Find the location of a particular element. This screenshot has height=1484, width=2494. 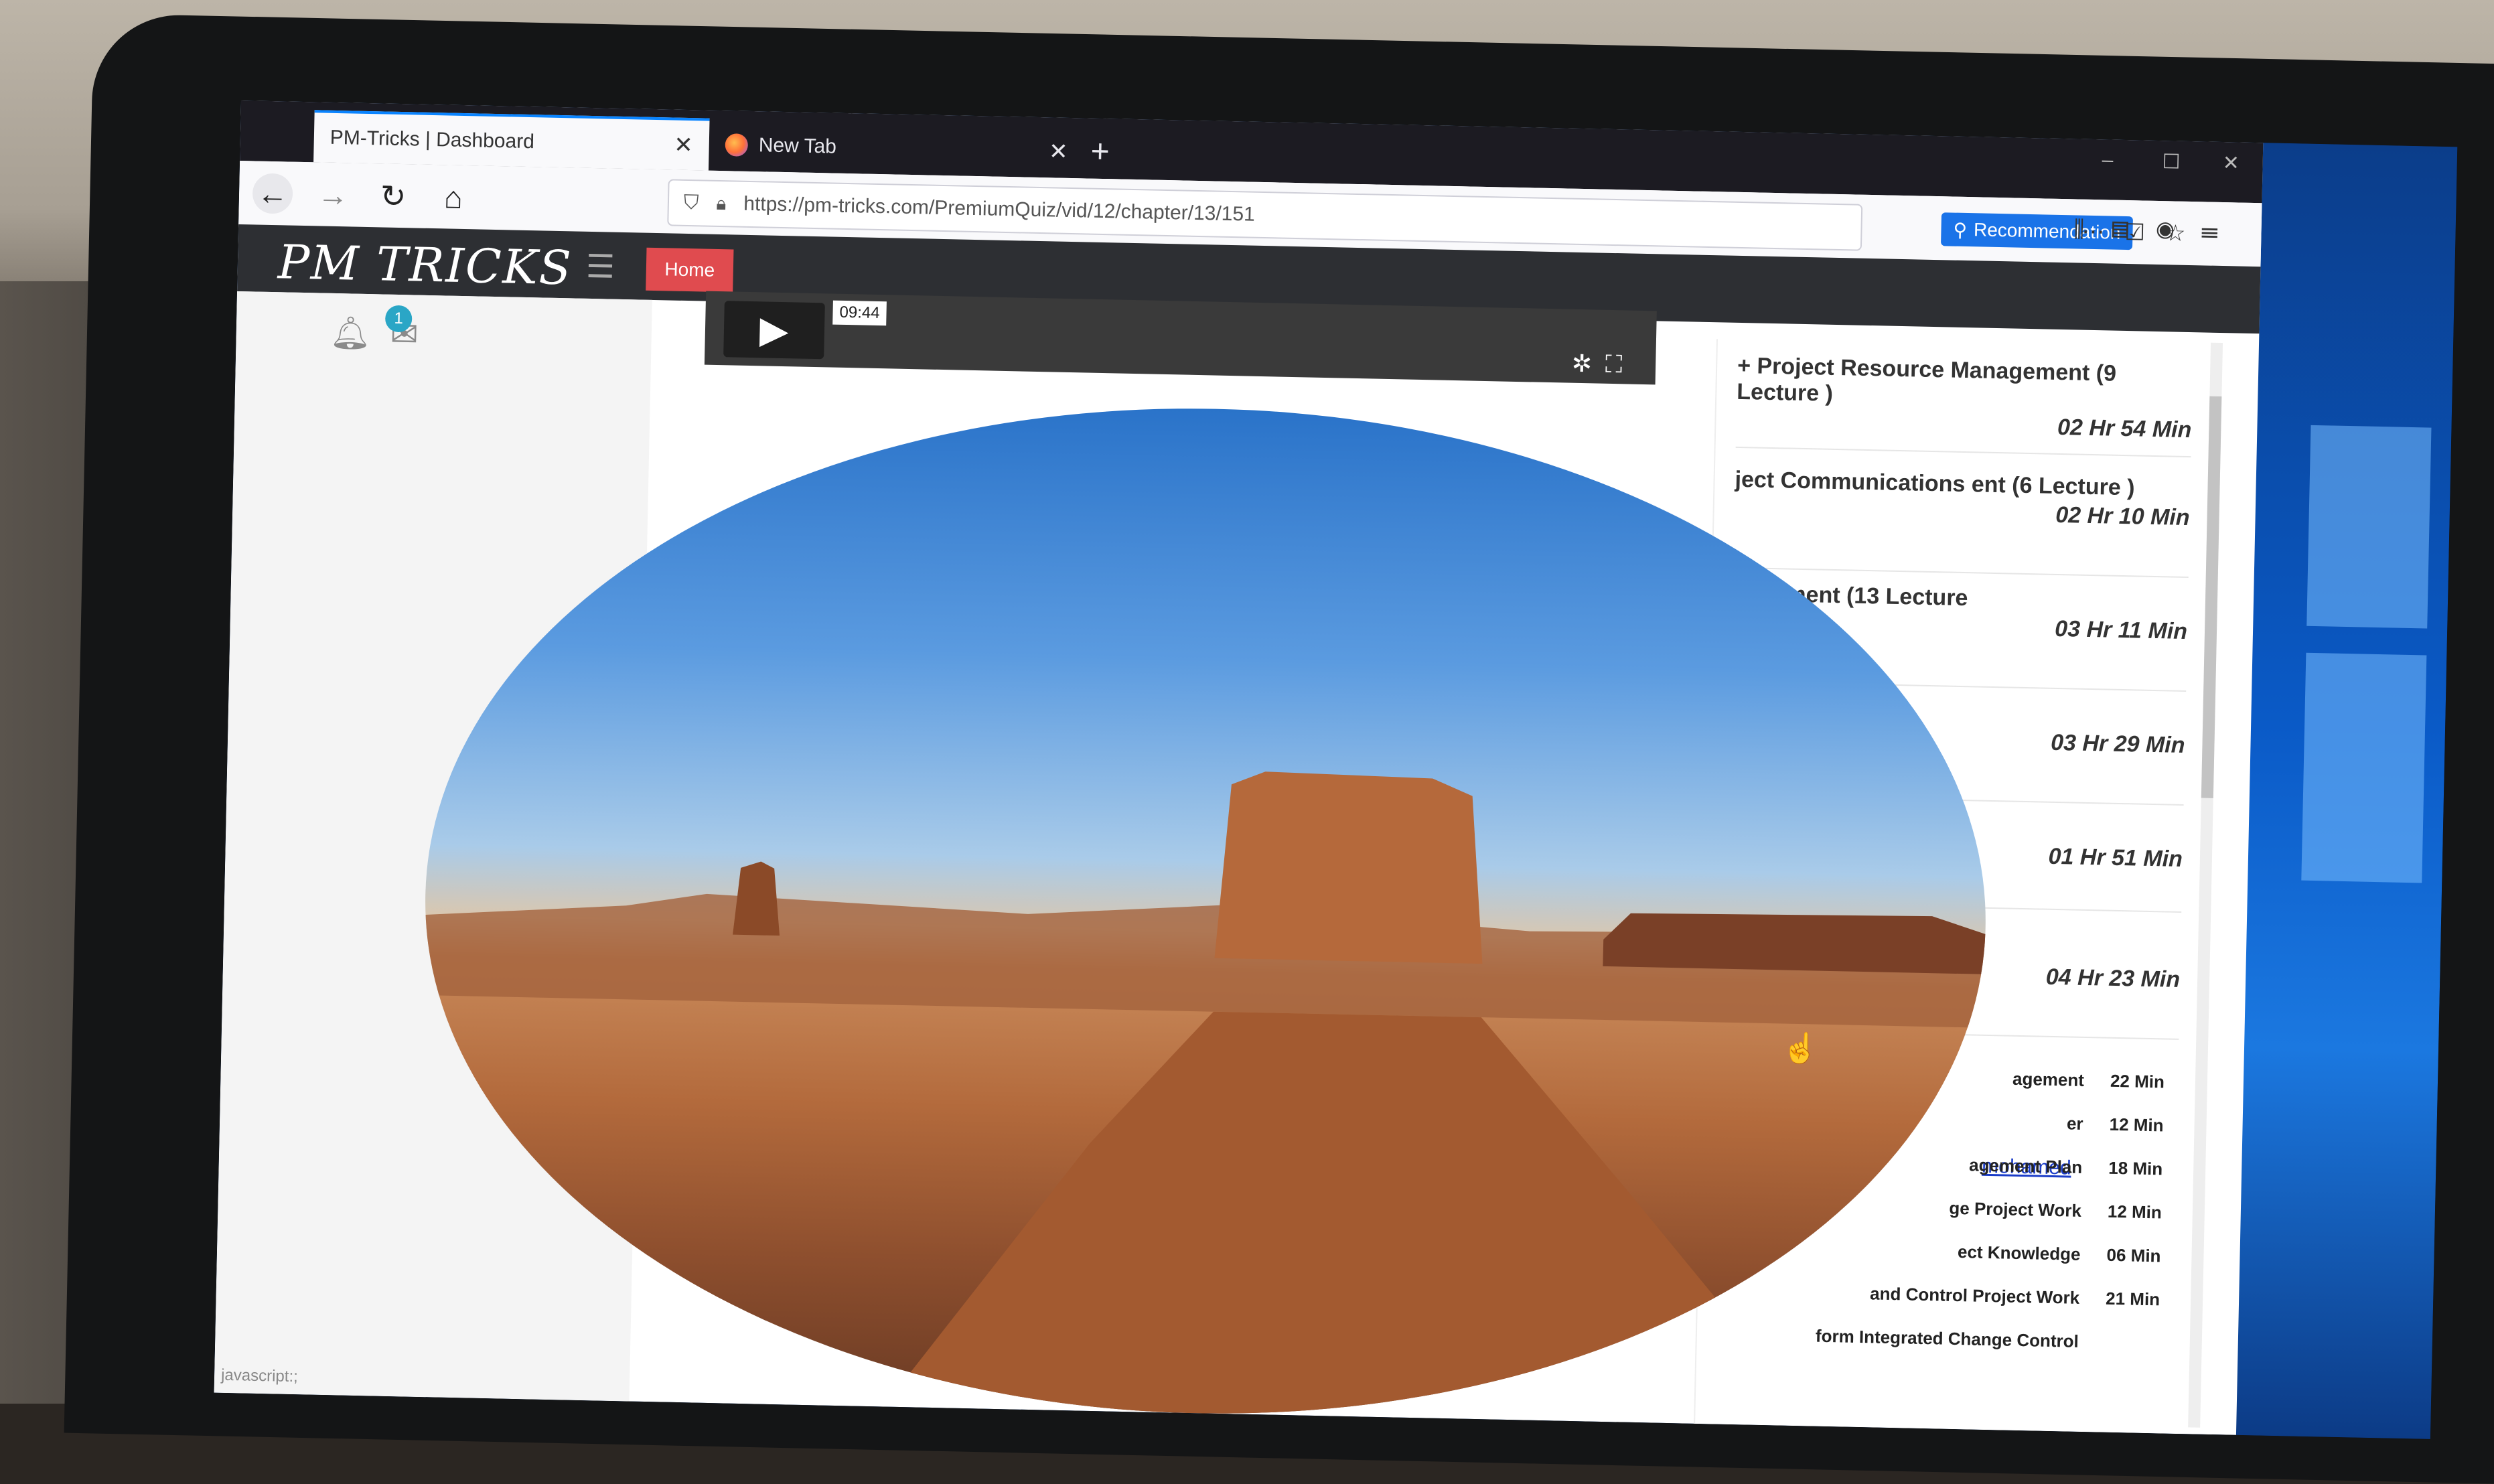

lesson-time: 21 Min is located at coordinates (2132, 1299).